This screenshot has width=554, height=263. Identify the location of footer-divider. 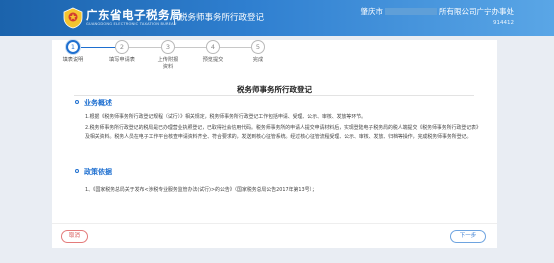
(274, 223).